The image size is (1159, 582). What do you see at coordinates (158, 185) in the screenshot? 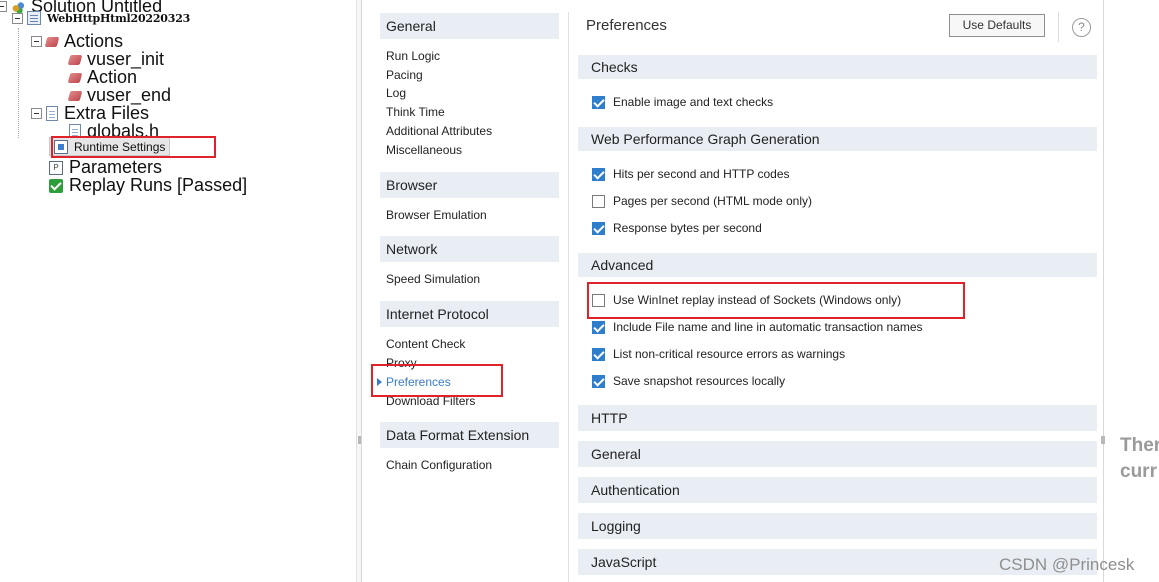
I see `tree-label-replay-runs: Replay Runs [Passed]` at bounding box center [158, 185].